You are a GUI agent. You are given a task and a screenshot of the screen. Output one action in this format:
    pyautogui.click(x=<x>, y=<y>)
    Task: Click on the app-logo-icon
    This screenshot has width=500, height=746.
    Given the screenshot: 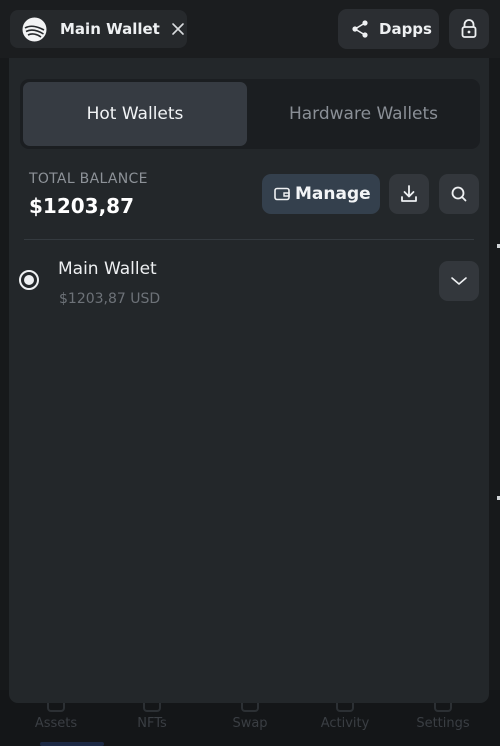 What is the action you would take?
    pyautogui.click(x=34, y=29)
    